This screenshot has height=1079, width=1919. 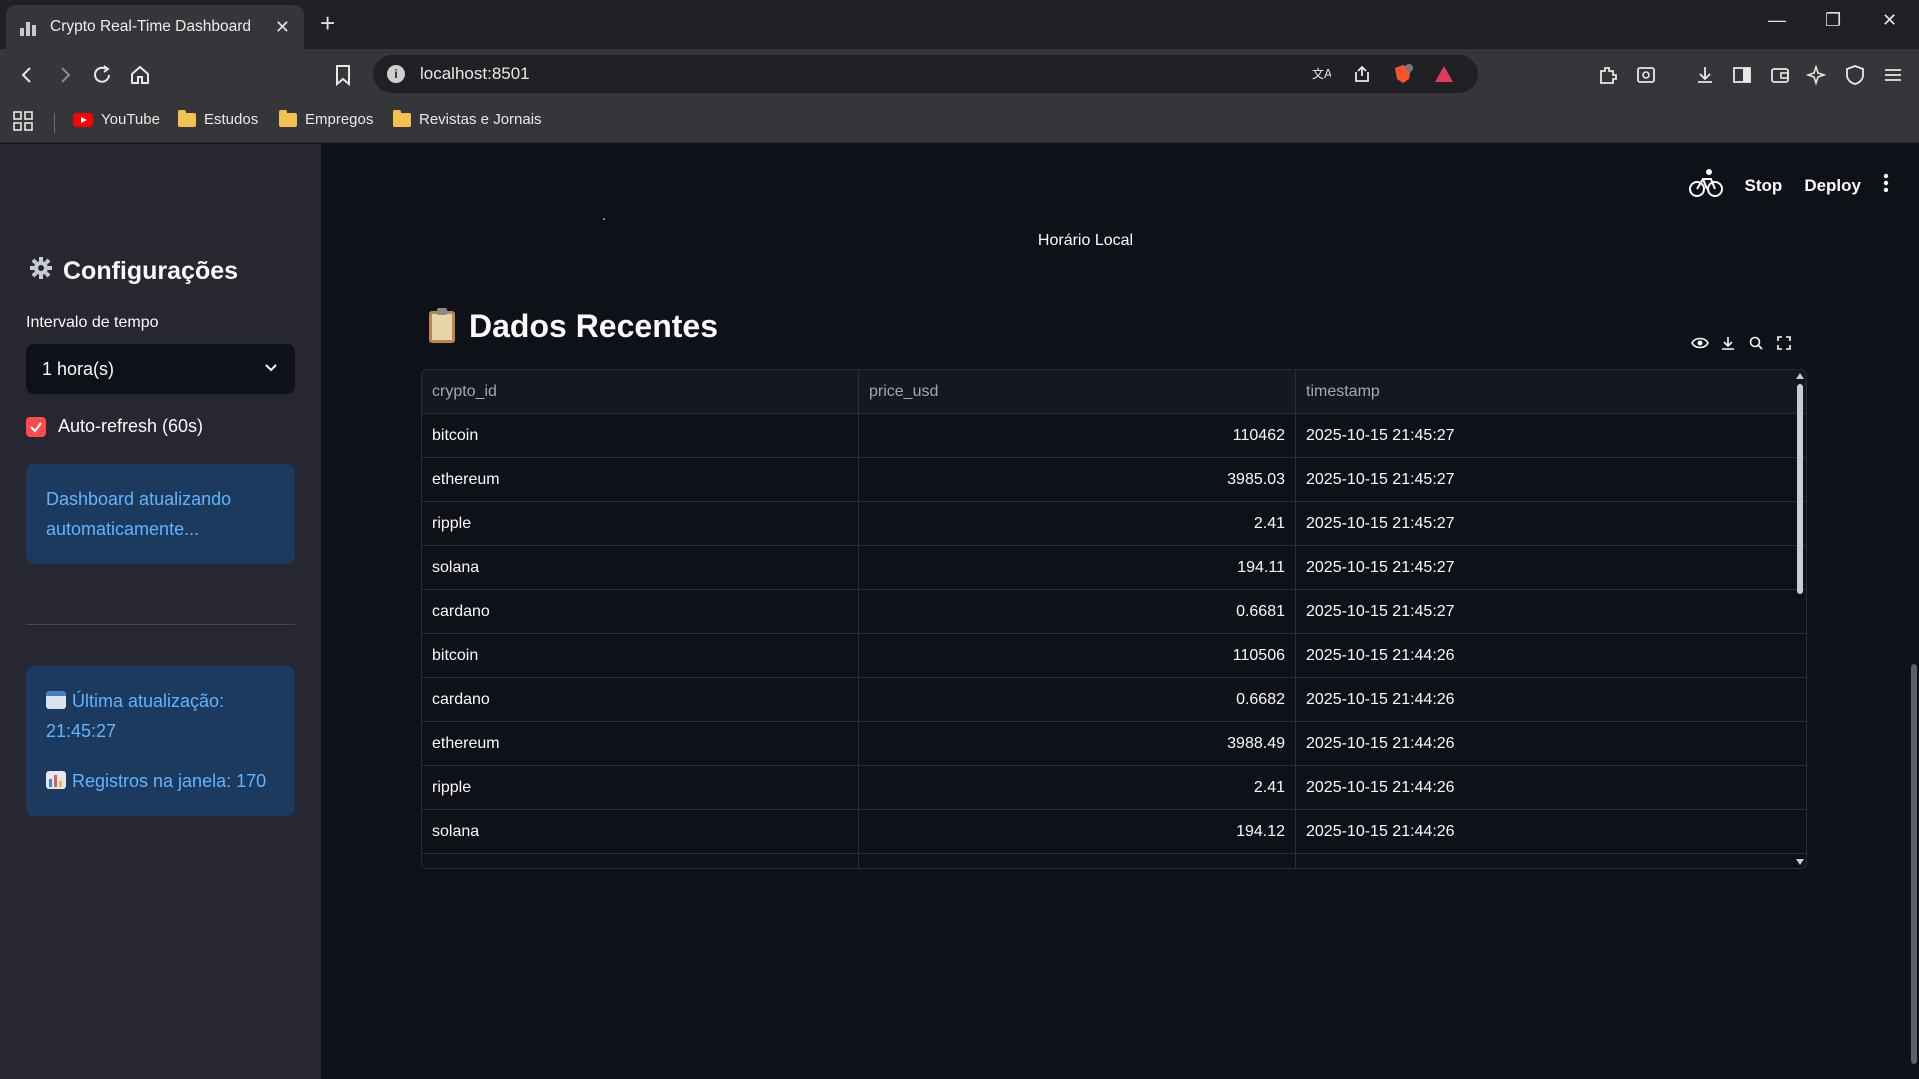 I want to click on cell-price-usd: 0.6682, so click(x=1077, y=699).